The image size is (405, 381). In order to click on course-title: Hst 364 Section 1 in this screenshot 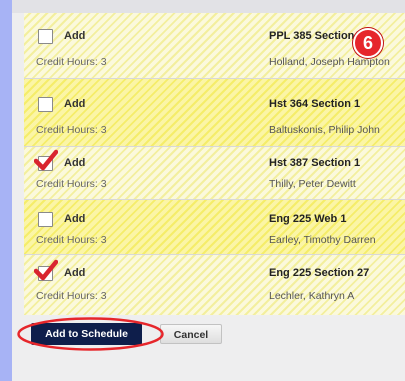, I will do `click(315, 104)`.